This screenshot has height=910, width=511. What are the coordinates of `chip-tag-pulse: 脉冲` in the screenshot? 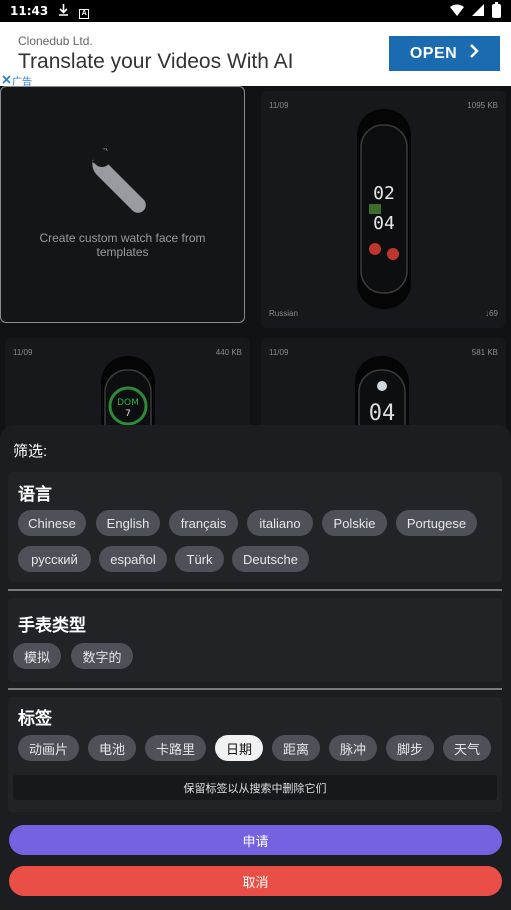 It's located at (353, 748).